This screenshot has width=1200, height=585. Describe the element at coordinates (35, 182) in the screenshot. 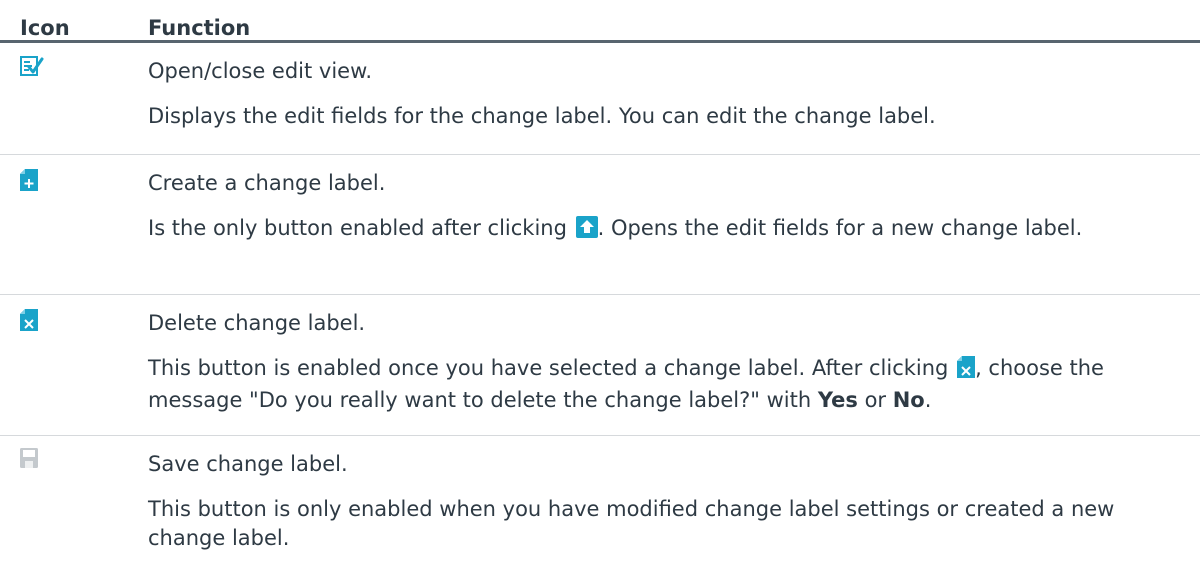

I see `create-label-icon` at that location.